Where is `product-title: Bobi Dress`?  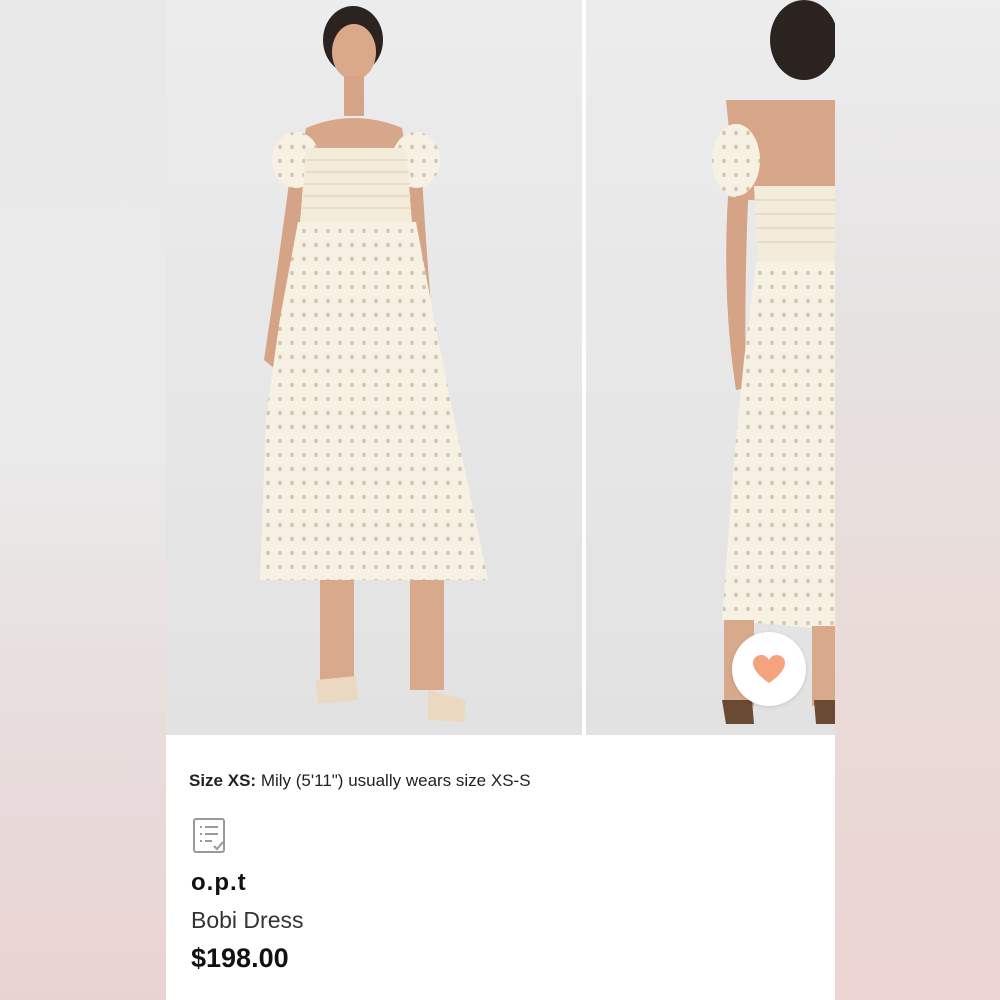
product-title: Bobi Dress is located at coordinates (247, 920).